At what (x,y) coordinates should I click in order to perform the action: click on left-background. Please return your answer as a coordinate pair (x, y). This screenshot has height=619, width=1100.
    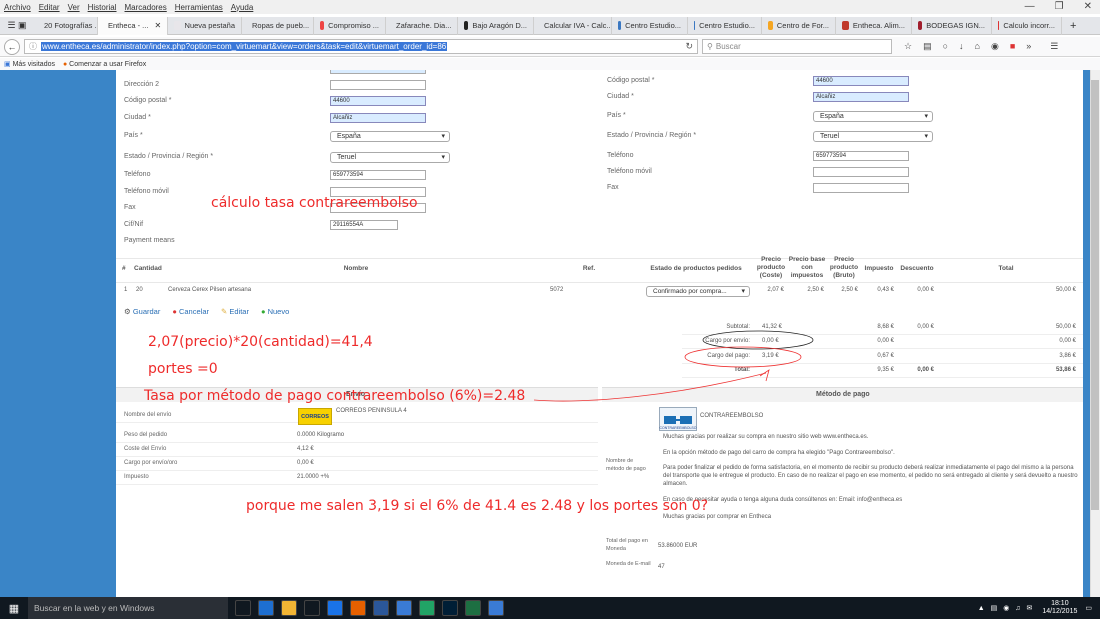
    Looking at the image, I should click on (58, 333).